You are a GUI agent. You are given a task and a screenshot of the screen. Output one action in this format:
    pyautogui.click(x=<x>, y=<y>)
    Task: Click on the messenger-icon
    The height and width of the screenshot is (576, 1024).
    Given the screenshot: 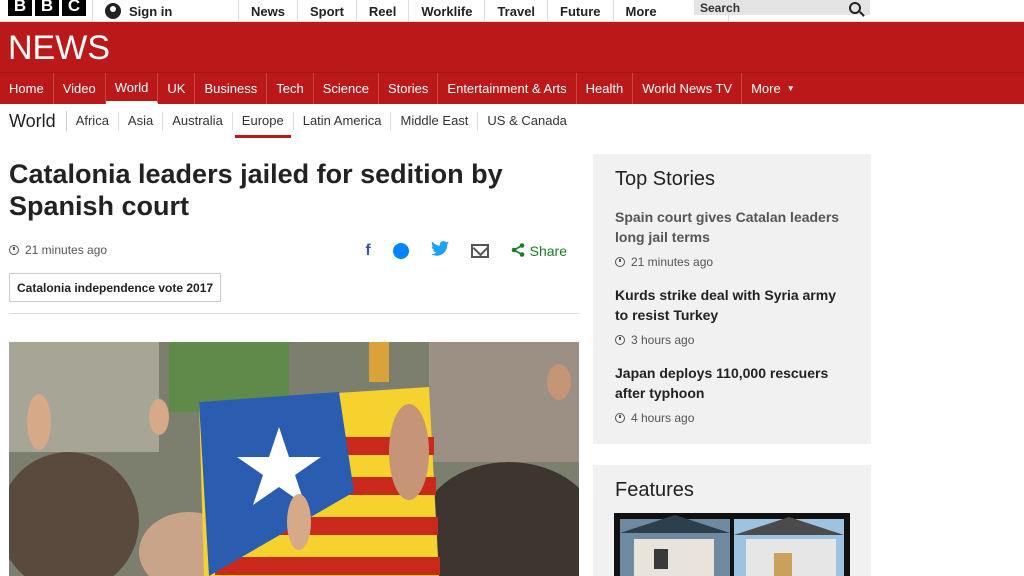 What is the action you would take?
    pyautogui.click(x=400, y=251)
    